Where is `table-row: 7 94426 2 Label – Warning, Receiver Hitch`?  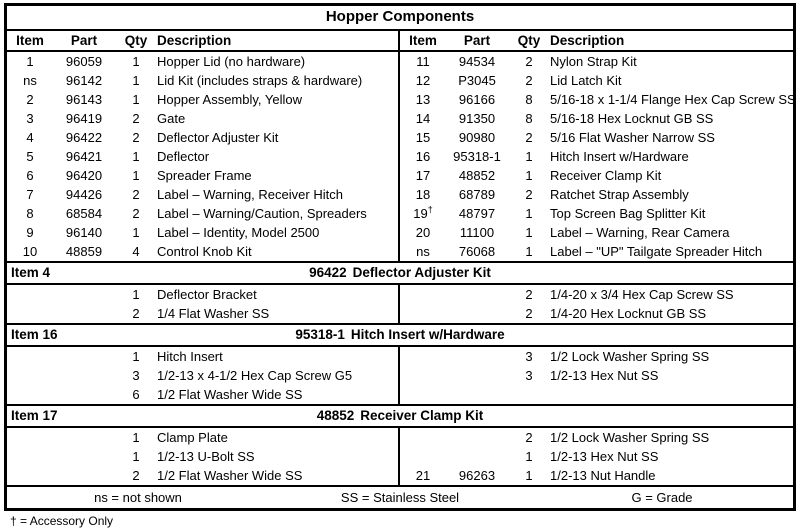
table-row: 7 94426 2 Label – Warning, Receiver Hitch is located at coordinates (202, 194).